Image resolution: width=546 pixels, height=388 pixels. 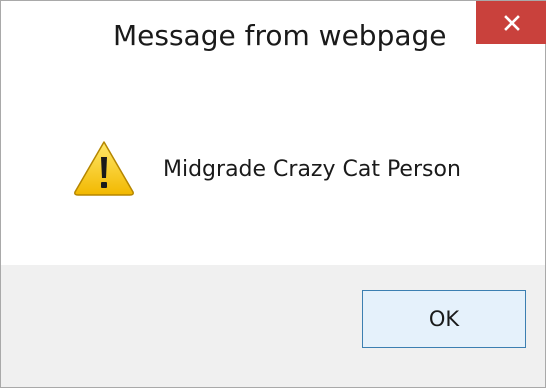 I want to click on dialog-message: Midgrade Crazy Cat Person, so click(x=312, y=169).